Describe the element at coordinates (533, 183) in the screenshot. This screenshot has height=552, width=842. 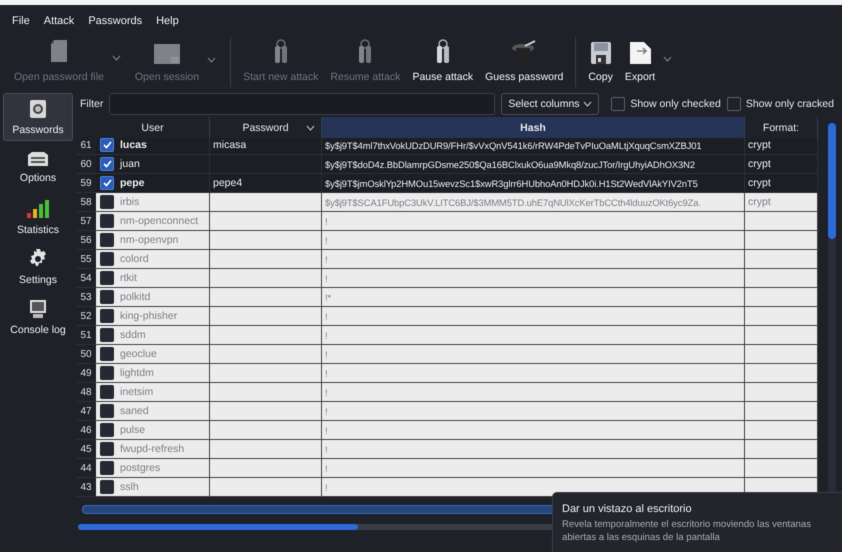
I see `hash-cell: $y$j9T$jmOsklYp2HMOu15wevzSc1$xwR3glrr6HUbhoAn0HDJk0i.H1St2WedVlAkYIV2nT5` at that location.